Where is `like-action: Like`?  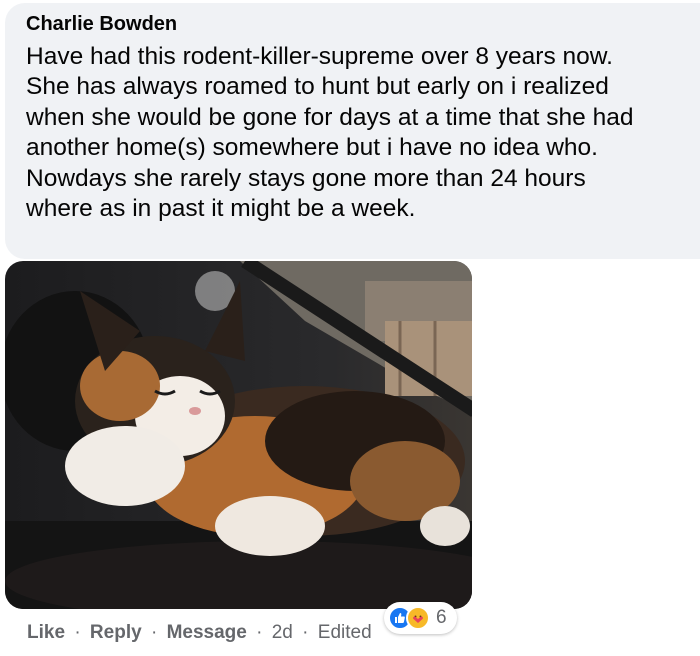 like-action: Like is located at coordinates (46, 632).